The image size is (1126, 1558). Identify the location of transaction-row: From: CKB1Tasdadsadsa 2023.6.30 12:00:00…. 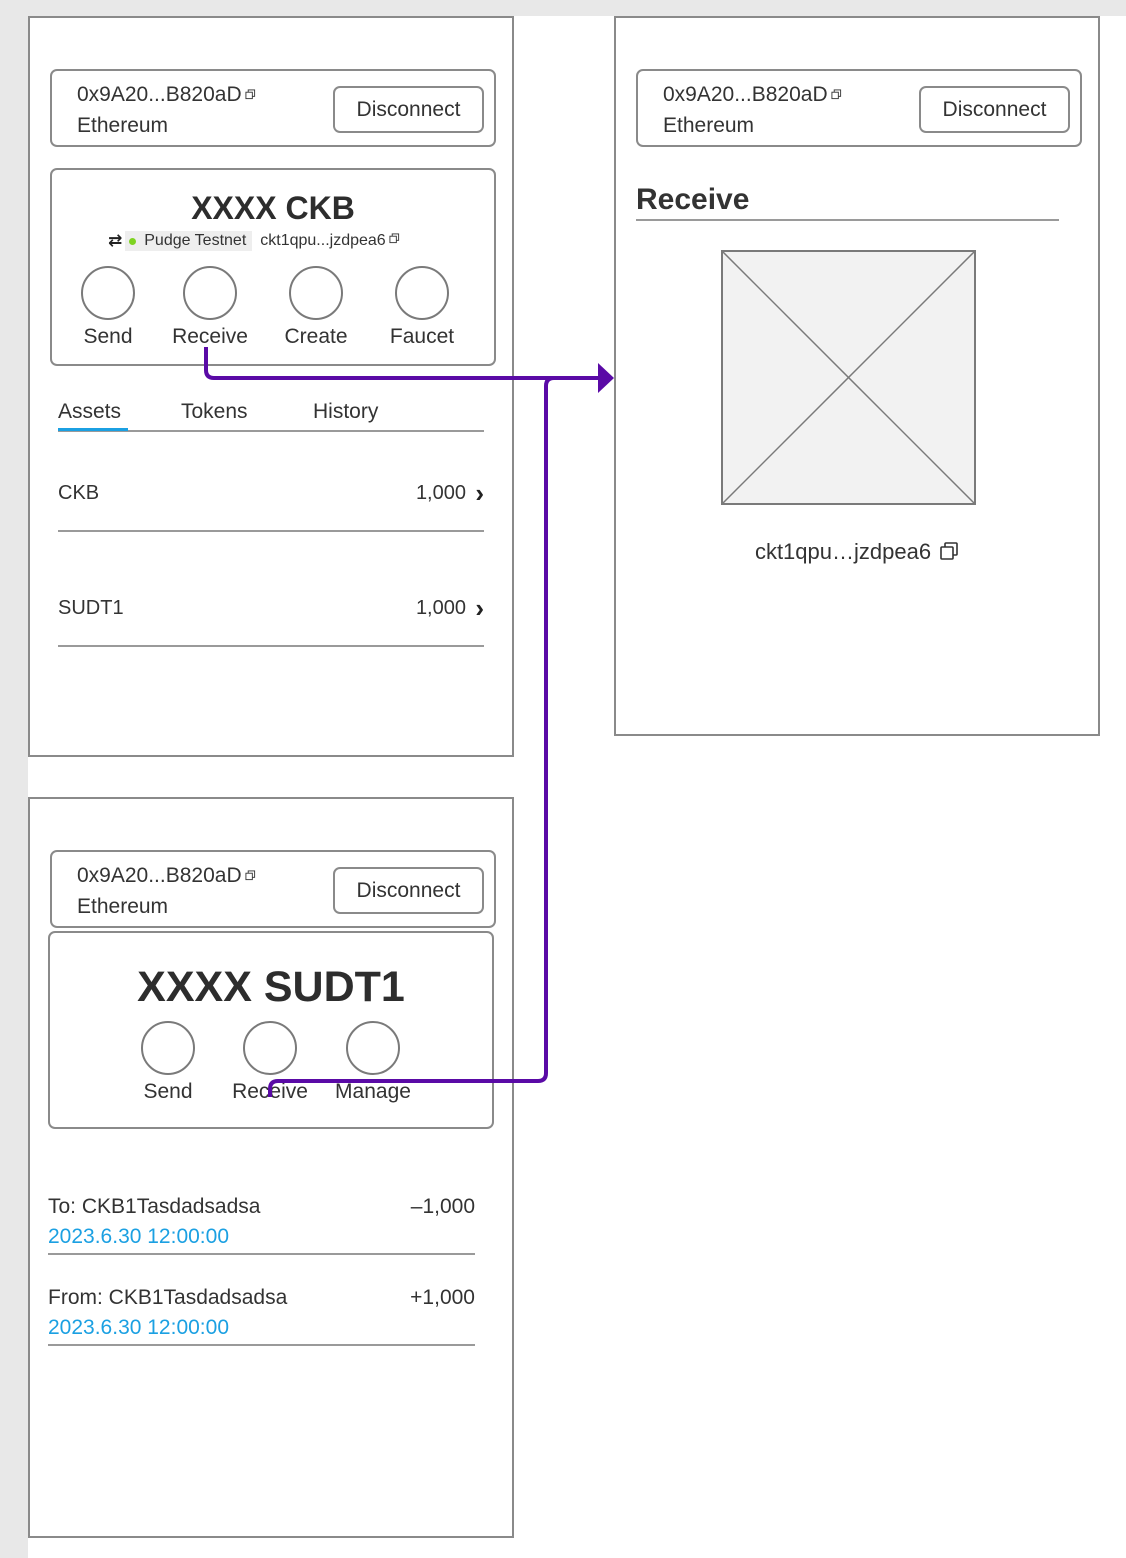
(261, 1316).